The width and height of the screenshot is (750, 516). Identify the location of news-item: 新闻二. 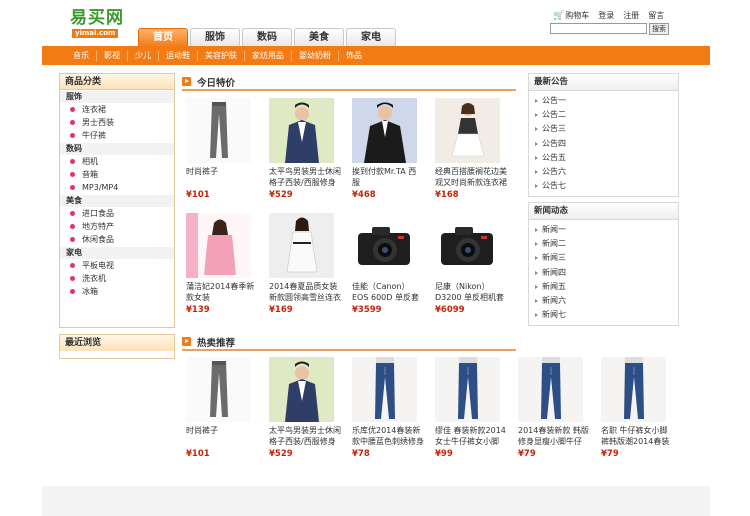
(606, 244).